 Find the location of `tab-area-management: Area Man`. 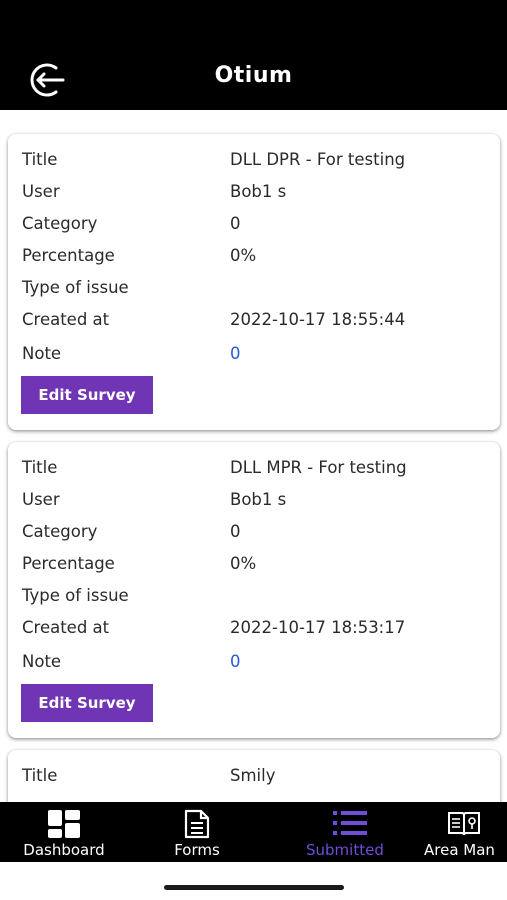

tab-area-management: Area Man is located at coordinates (463, 832).